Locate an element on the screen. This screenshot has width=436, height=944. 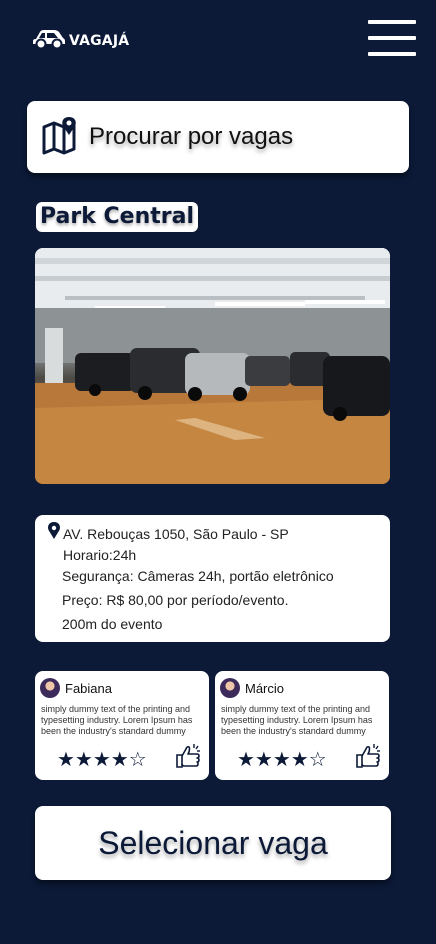
reviewer-name: Márcio is located at coordinates (265, 688).